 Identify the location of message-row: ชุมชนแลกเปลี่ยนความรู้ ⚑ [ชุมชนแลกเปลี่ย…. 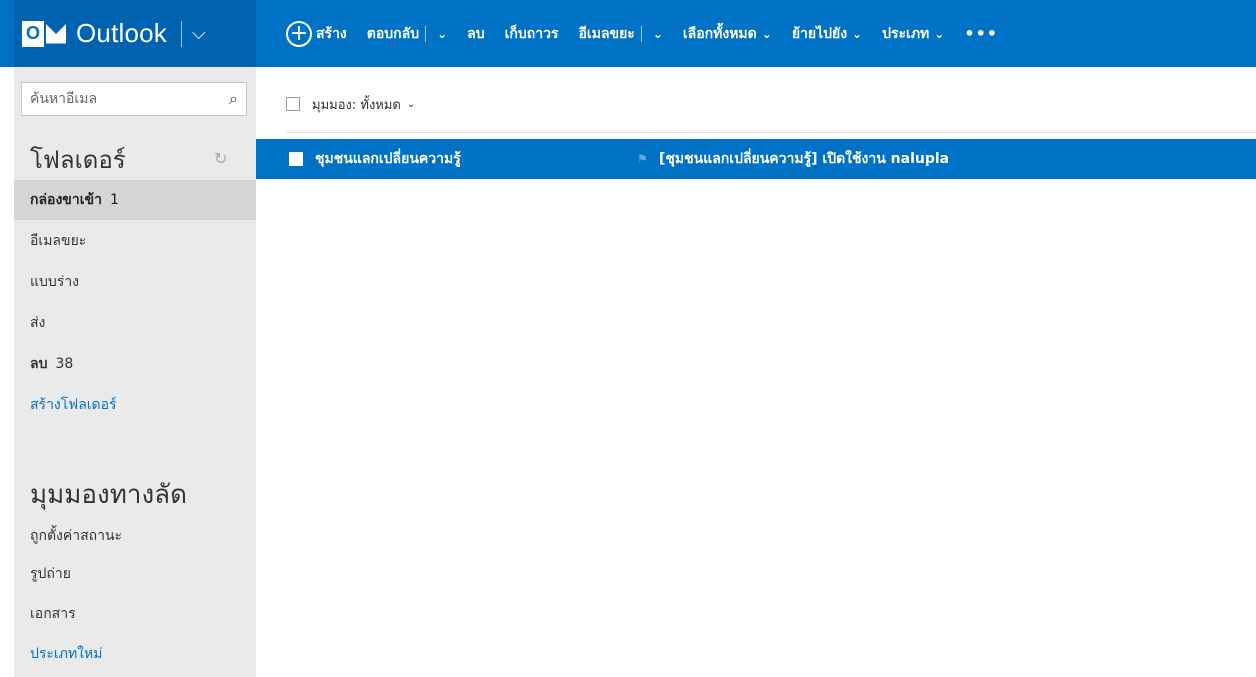
(756, 159).